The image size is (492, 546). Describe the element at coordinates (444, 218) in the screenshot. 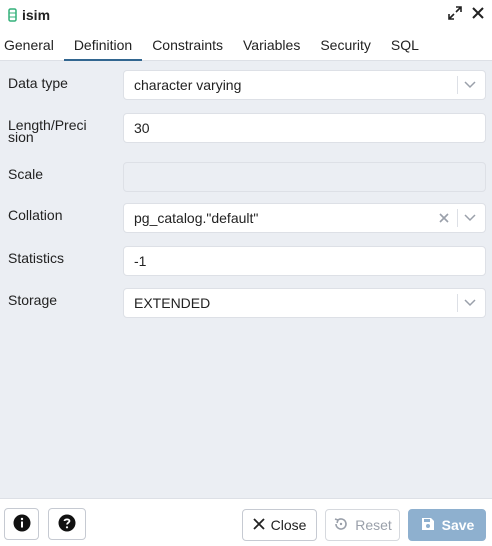

I see `clear-icon` at that location.